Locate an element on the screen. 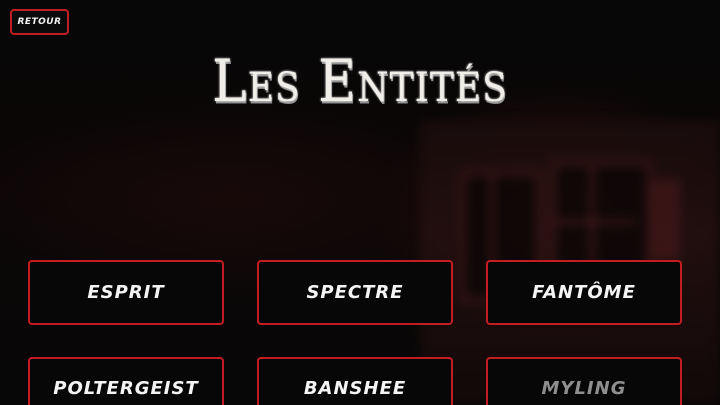 Image resolution: width=720 pixels, height=405 pixels. entity-button-myling: MYLING is located at coordinates (584, 381).